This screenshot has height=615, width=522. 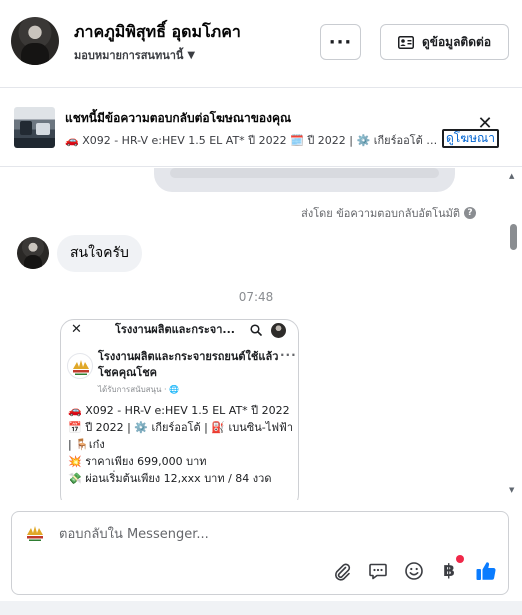 I want to click on scroll-up-arrow-icon: ▲, so click(x=511, y=176).